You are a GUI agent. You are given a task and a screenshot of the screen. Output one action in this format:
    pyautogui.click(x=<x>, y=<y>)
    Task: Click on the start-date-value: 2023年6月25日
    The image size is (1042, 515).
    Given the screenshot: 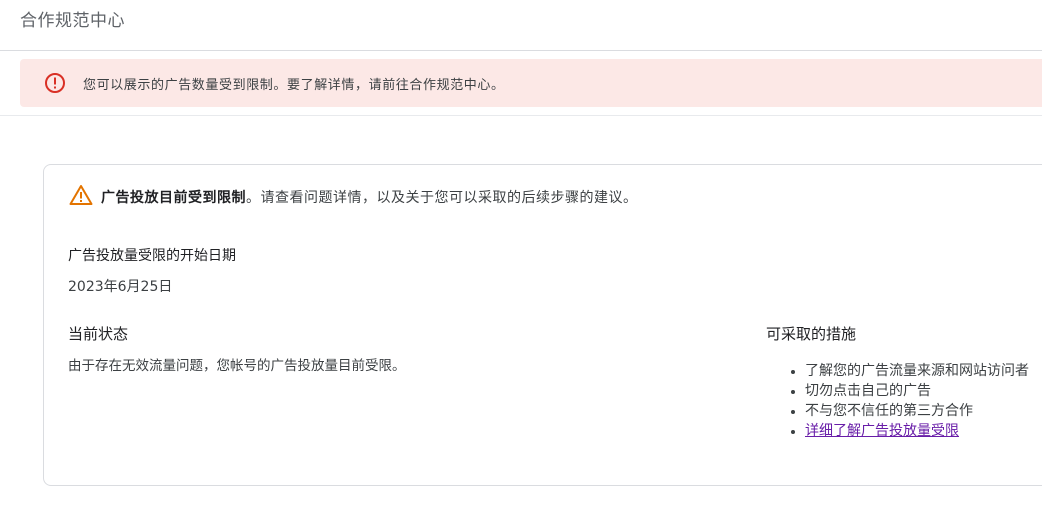 What is the action you would take?
    pyautogui.click(x=120, y=287)
    